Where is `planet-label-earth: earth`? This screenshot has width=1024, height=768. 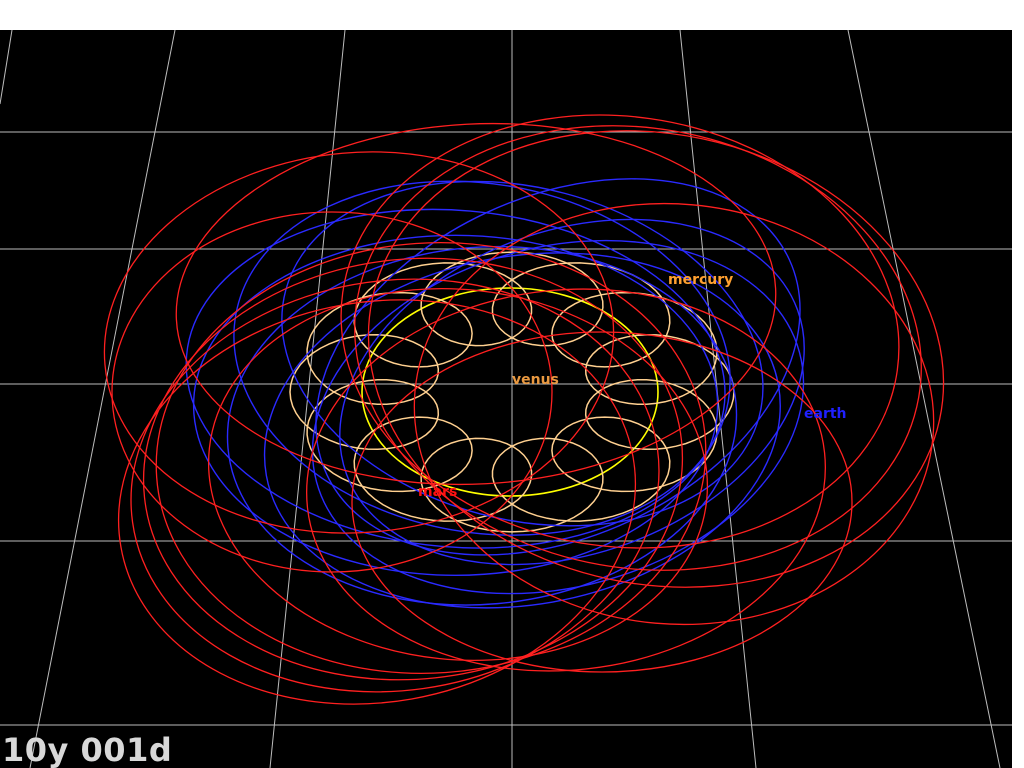
planet-label-earth: earth is located at coordinates (825, 414).